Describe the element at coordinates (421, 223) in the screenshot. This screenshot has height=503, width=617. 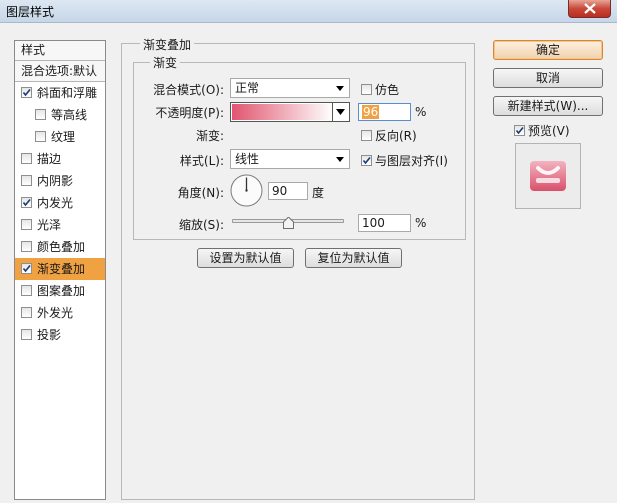
I see `scale-unit: %` at that location.